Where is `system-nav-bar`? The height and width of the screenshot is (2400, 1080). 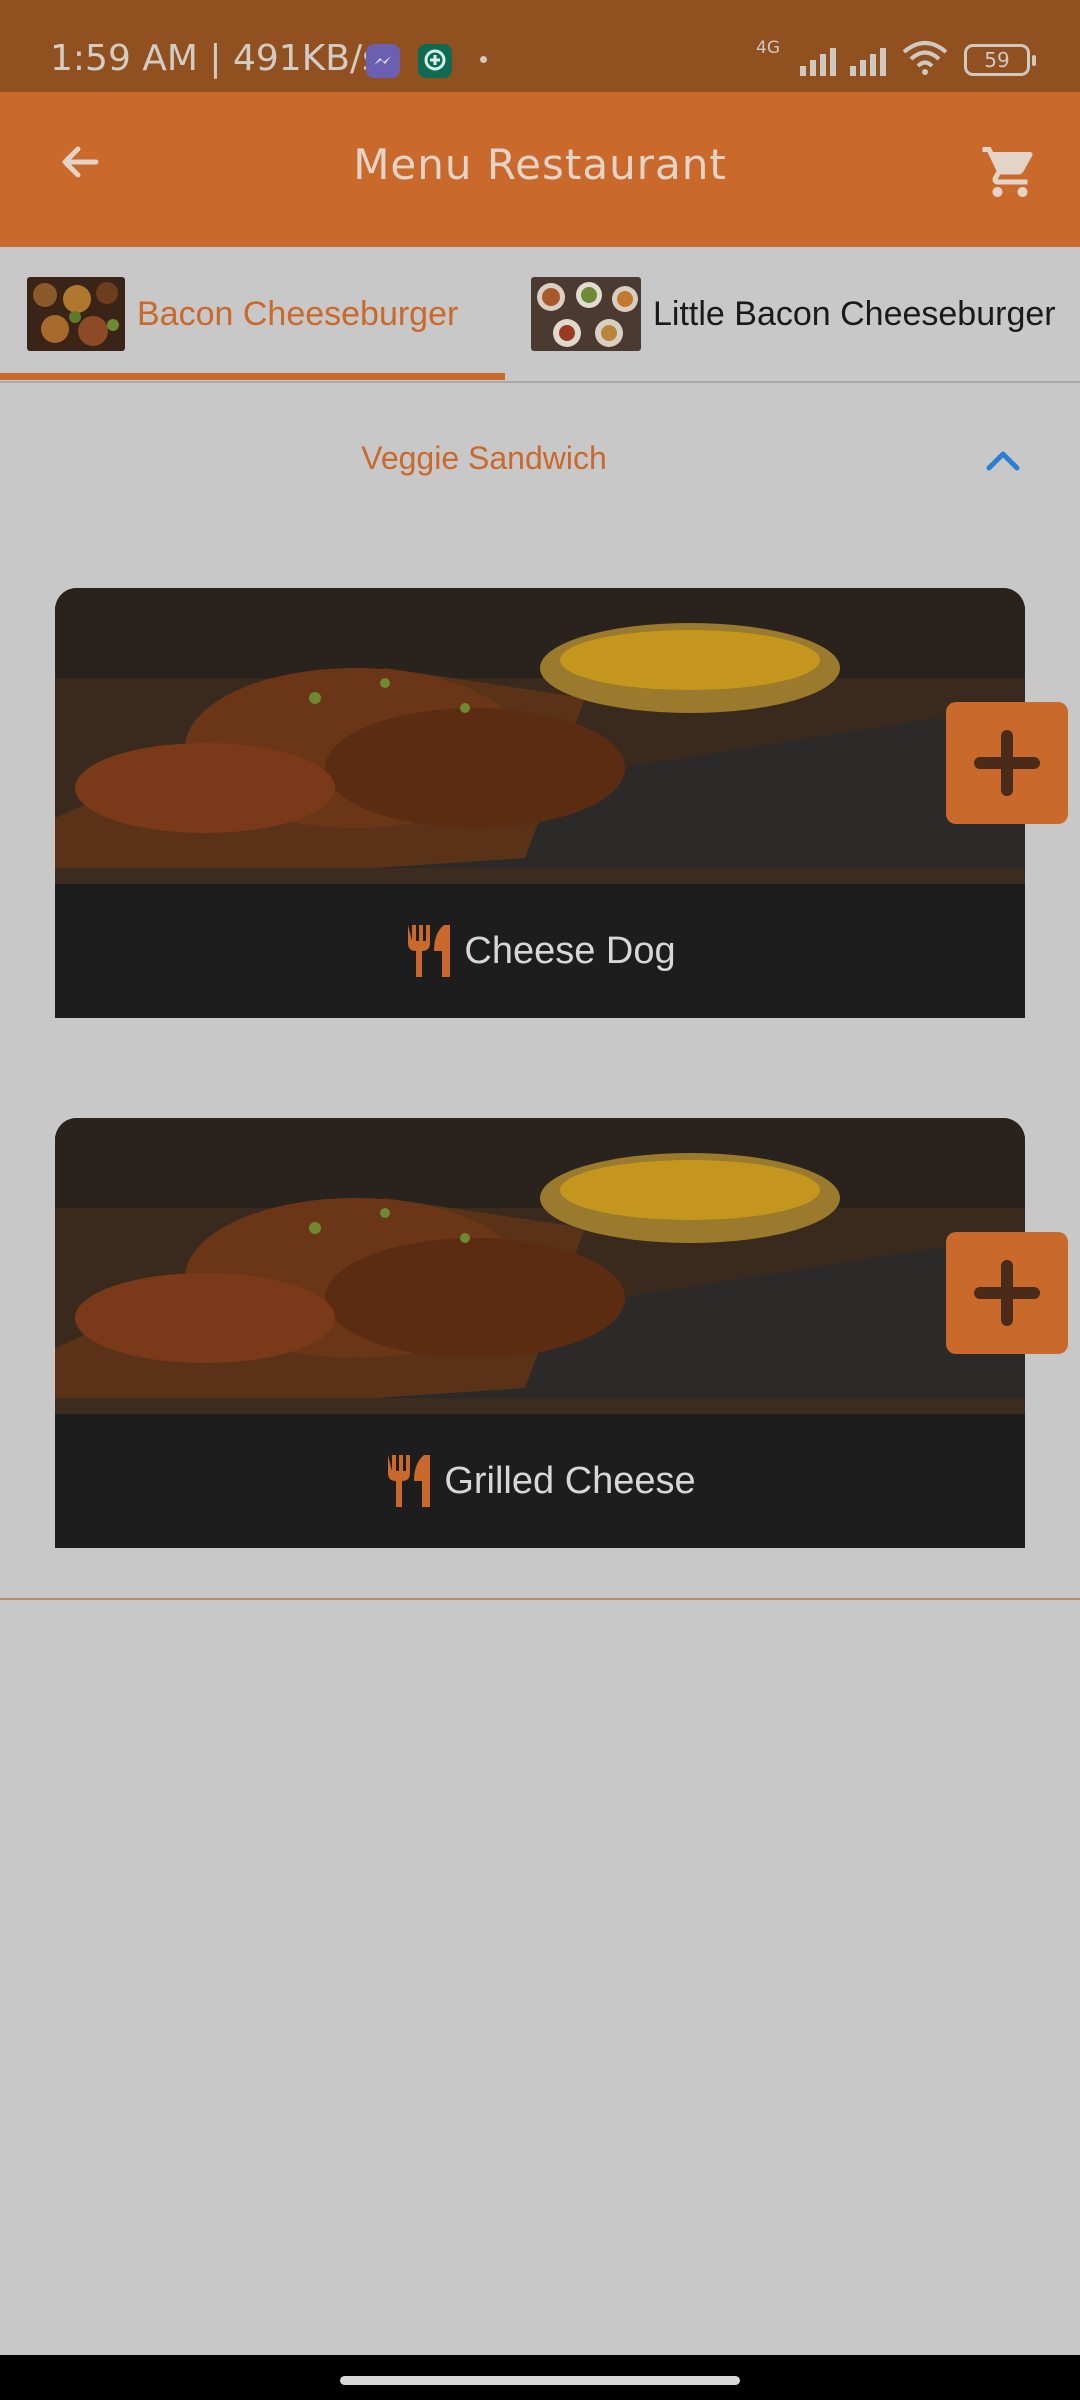 system-nav-bar is located at coordinates (540, 2377).